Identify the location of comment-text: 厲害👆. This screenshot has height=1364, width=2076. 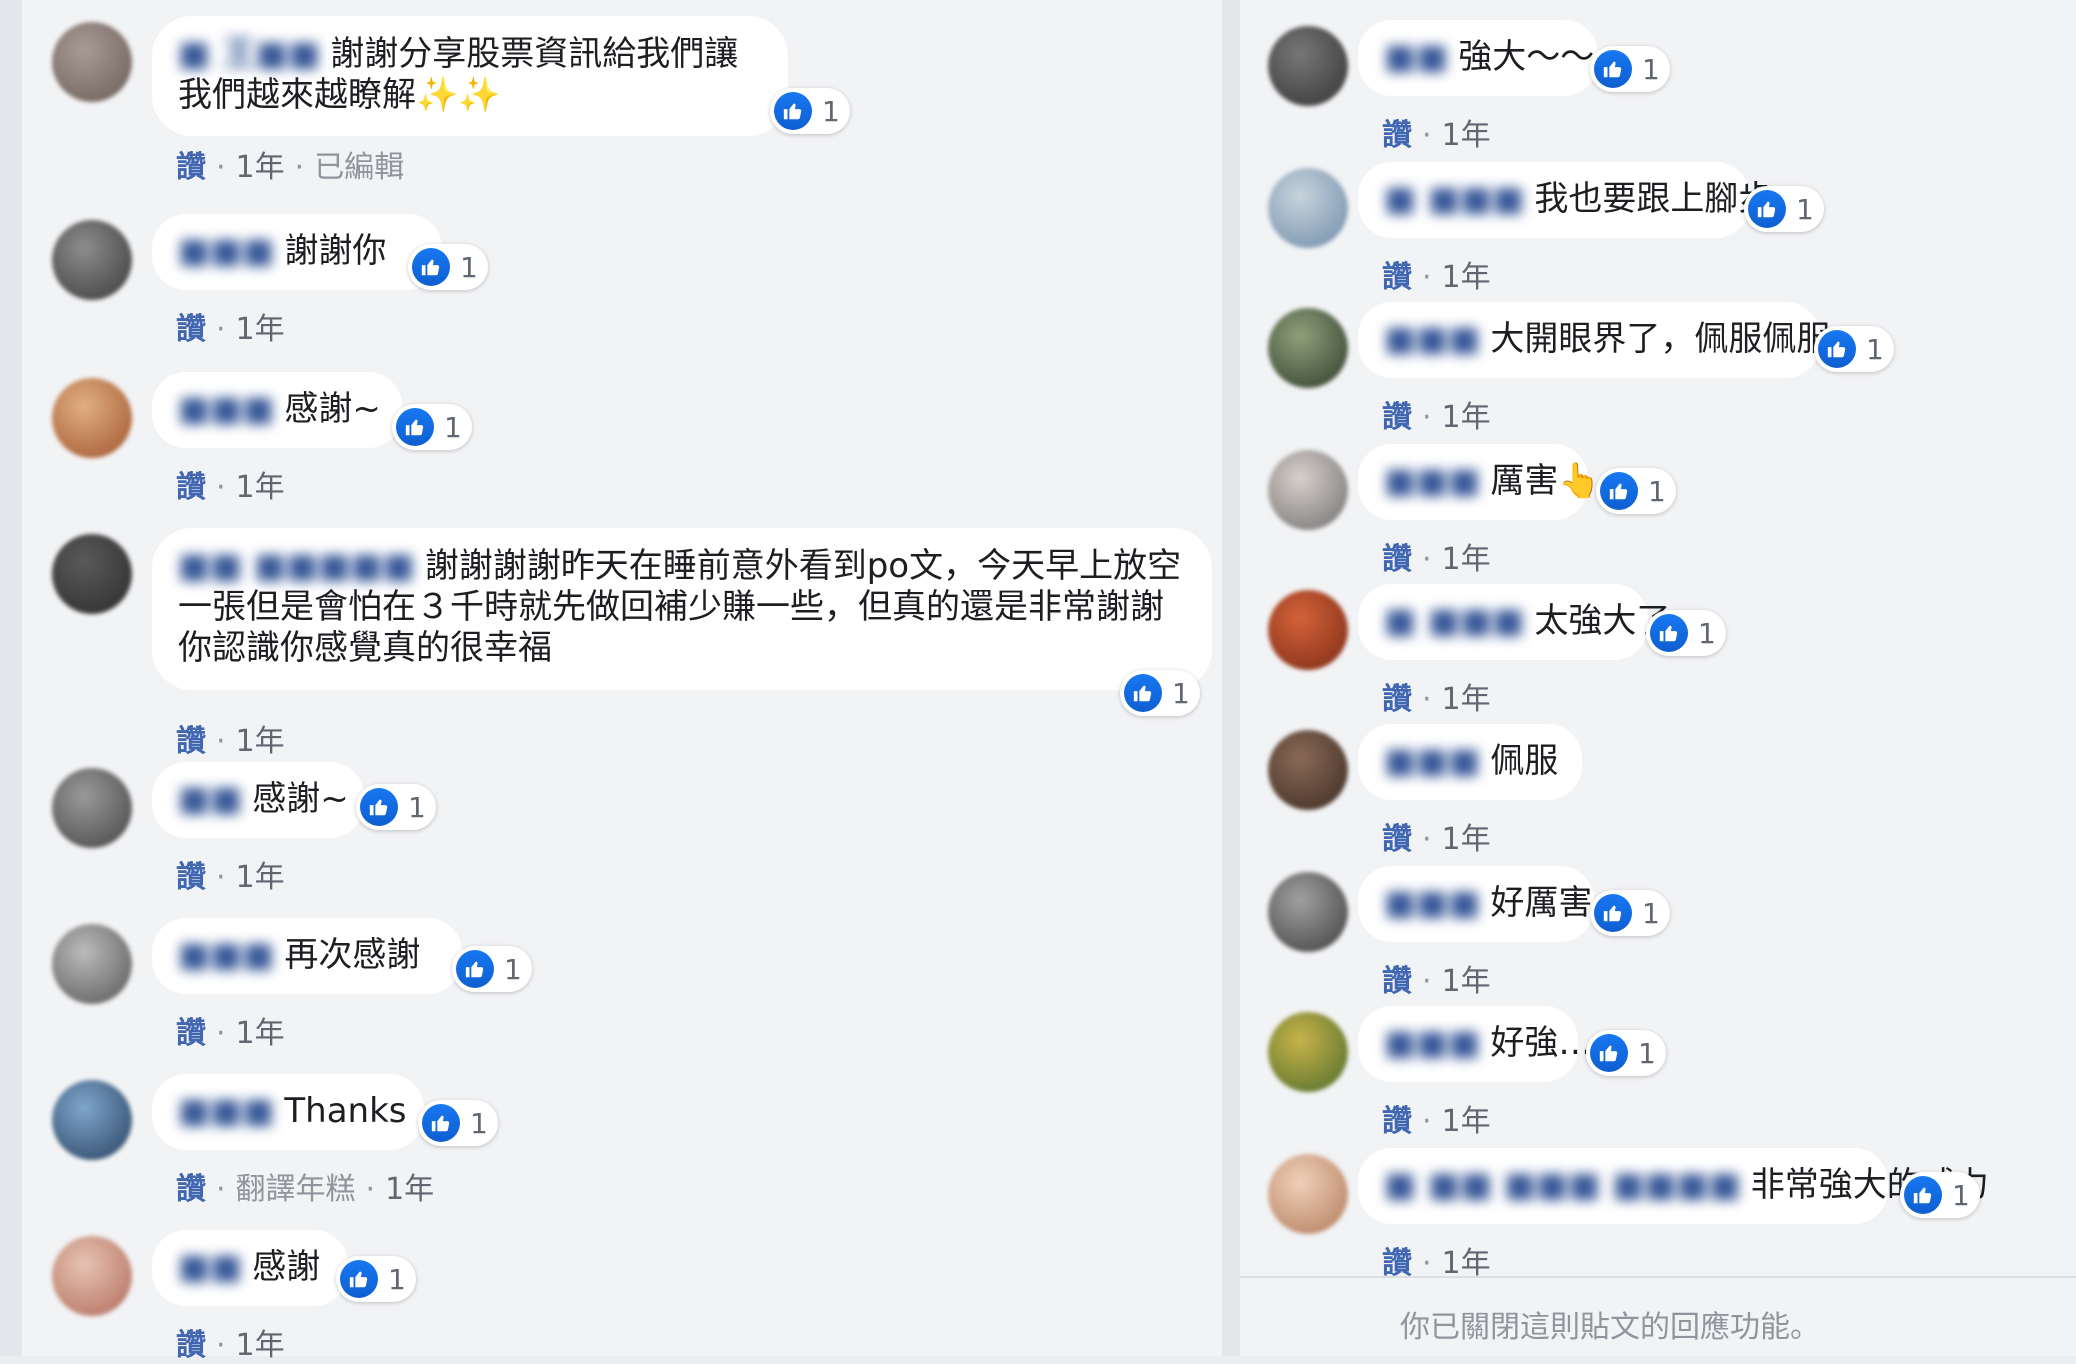
(1545, 481).